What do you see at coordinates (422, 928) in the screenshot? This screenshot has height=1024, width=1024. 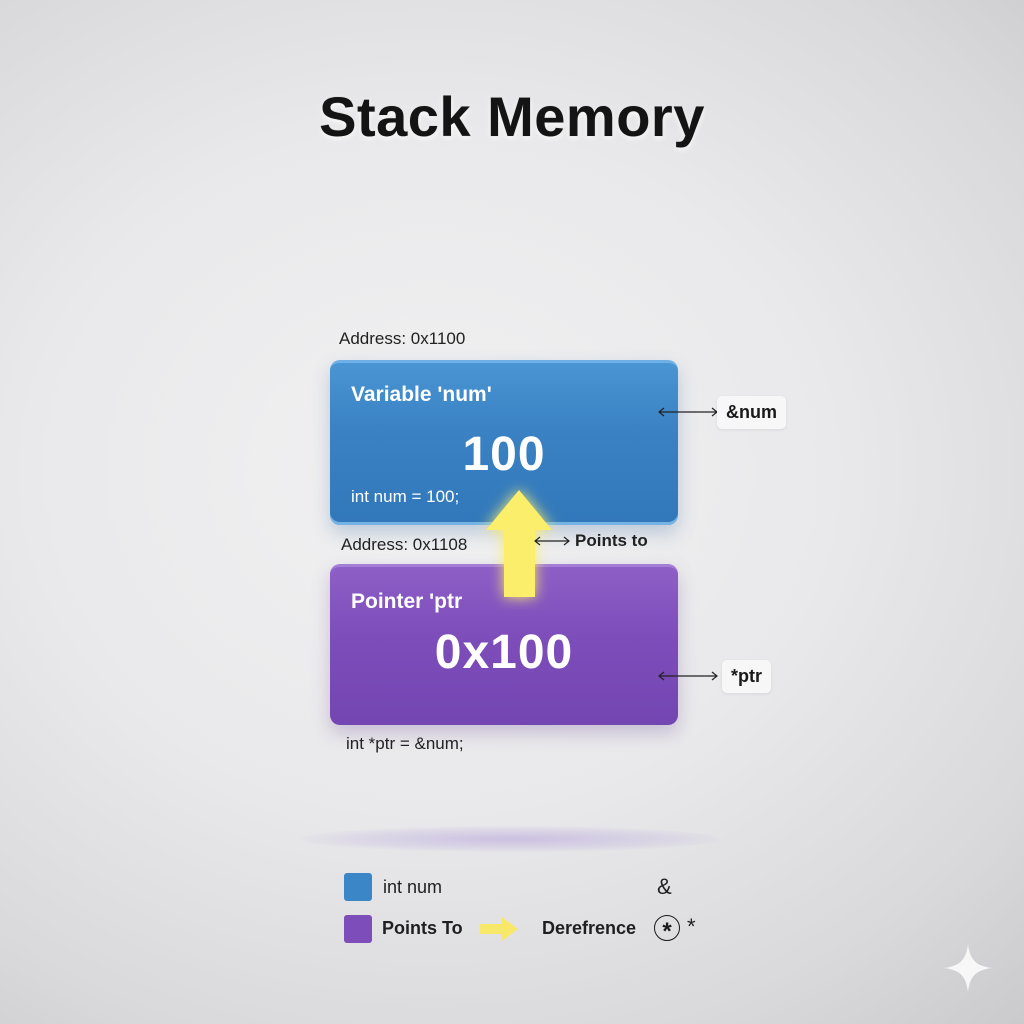 I see `legend-points-to-label: Points To` at bounding box center [422, 928].